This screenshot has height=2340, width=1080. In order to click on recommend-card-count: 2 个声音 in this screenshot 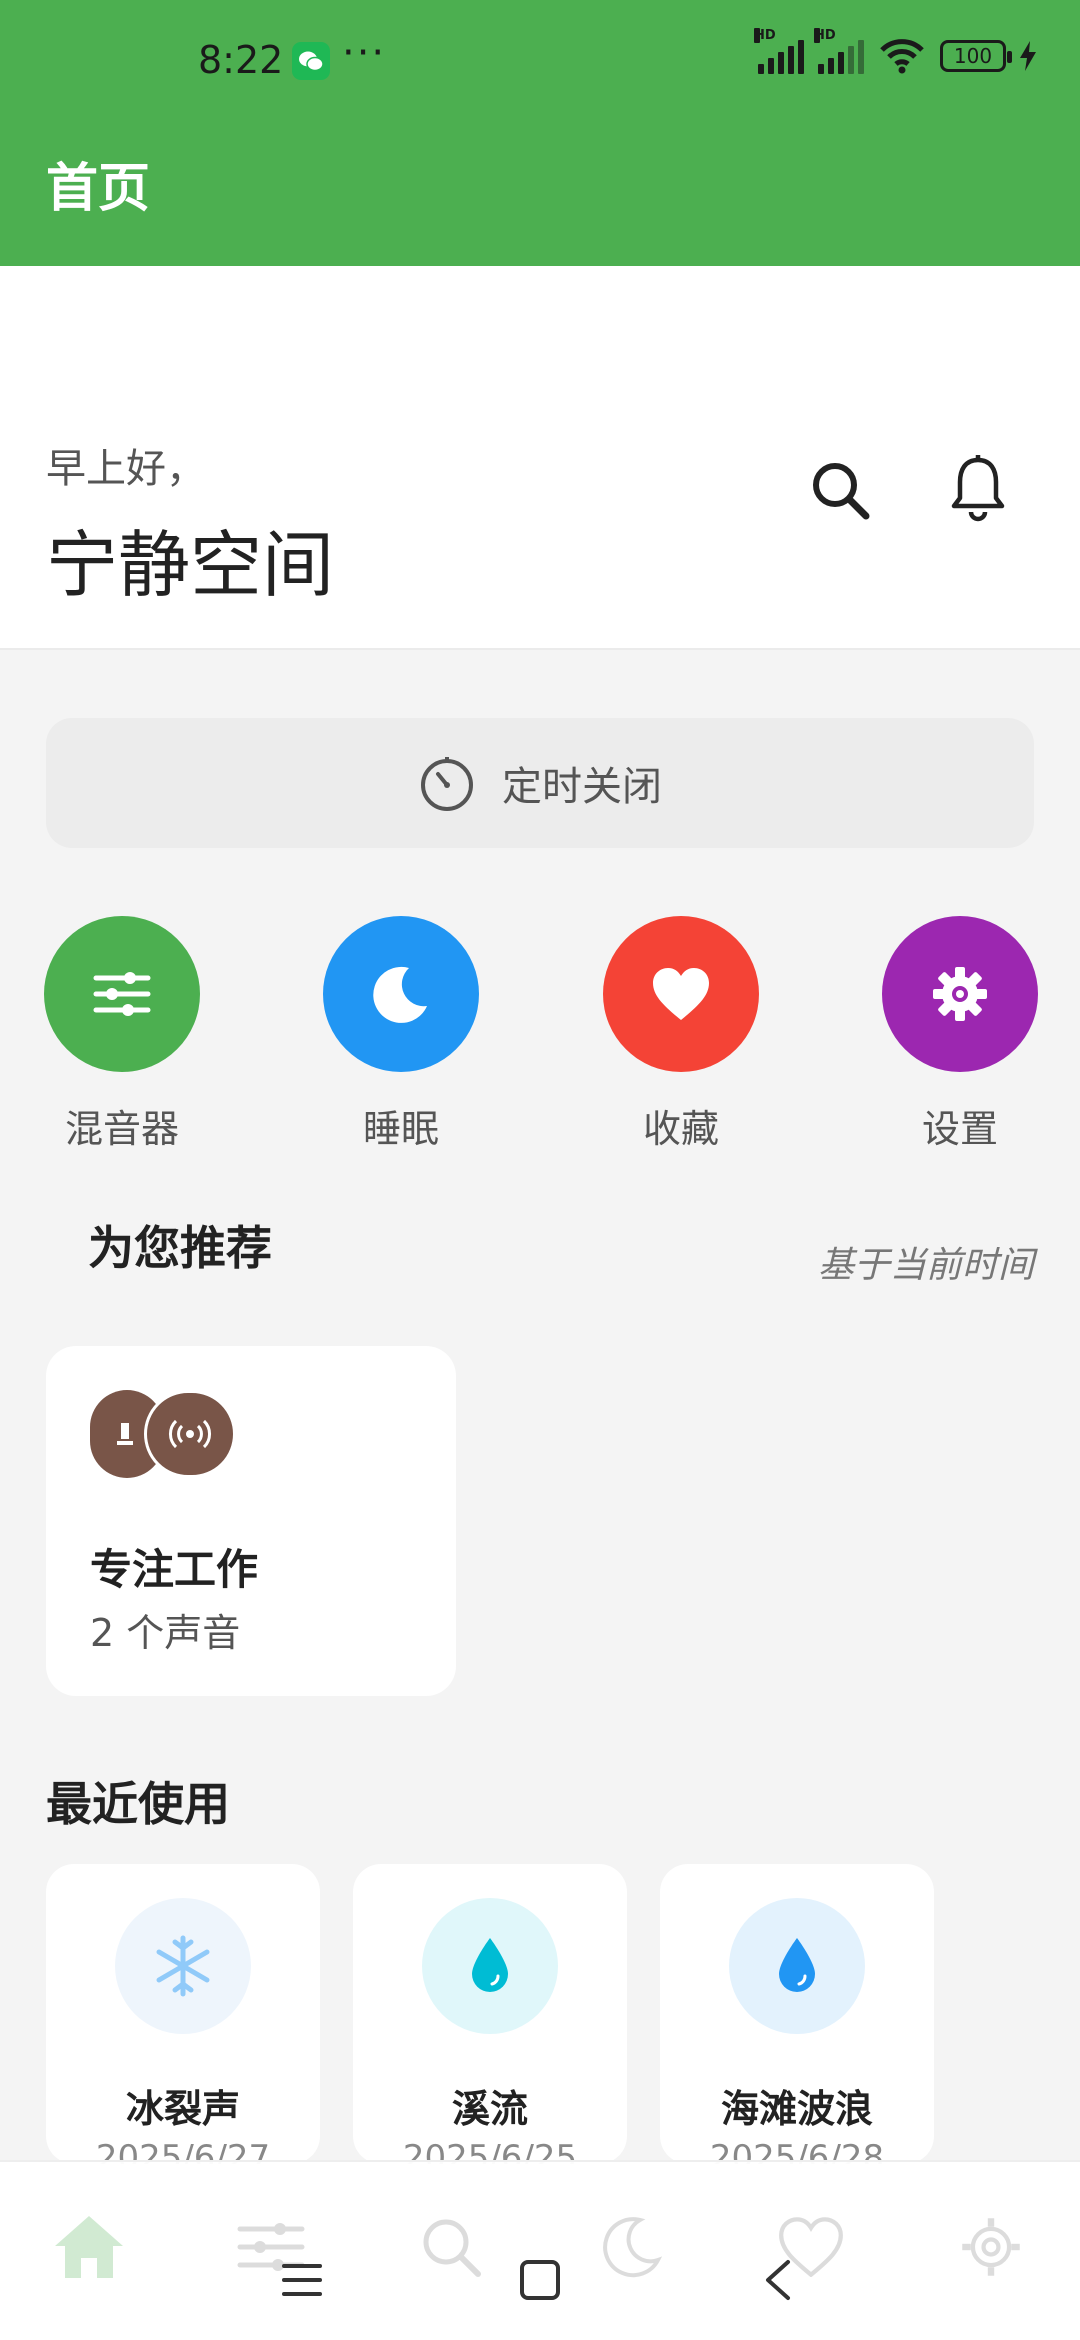, I will do `click(165, 1633)`.